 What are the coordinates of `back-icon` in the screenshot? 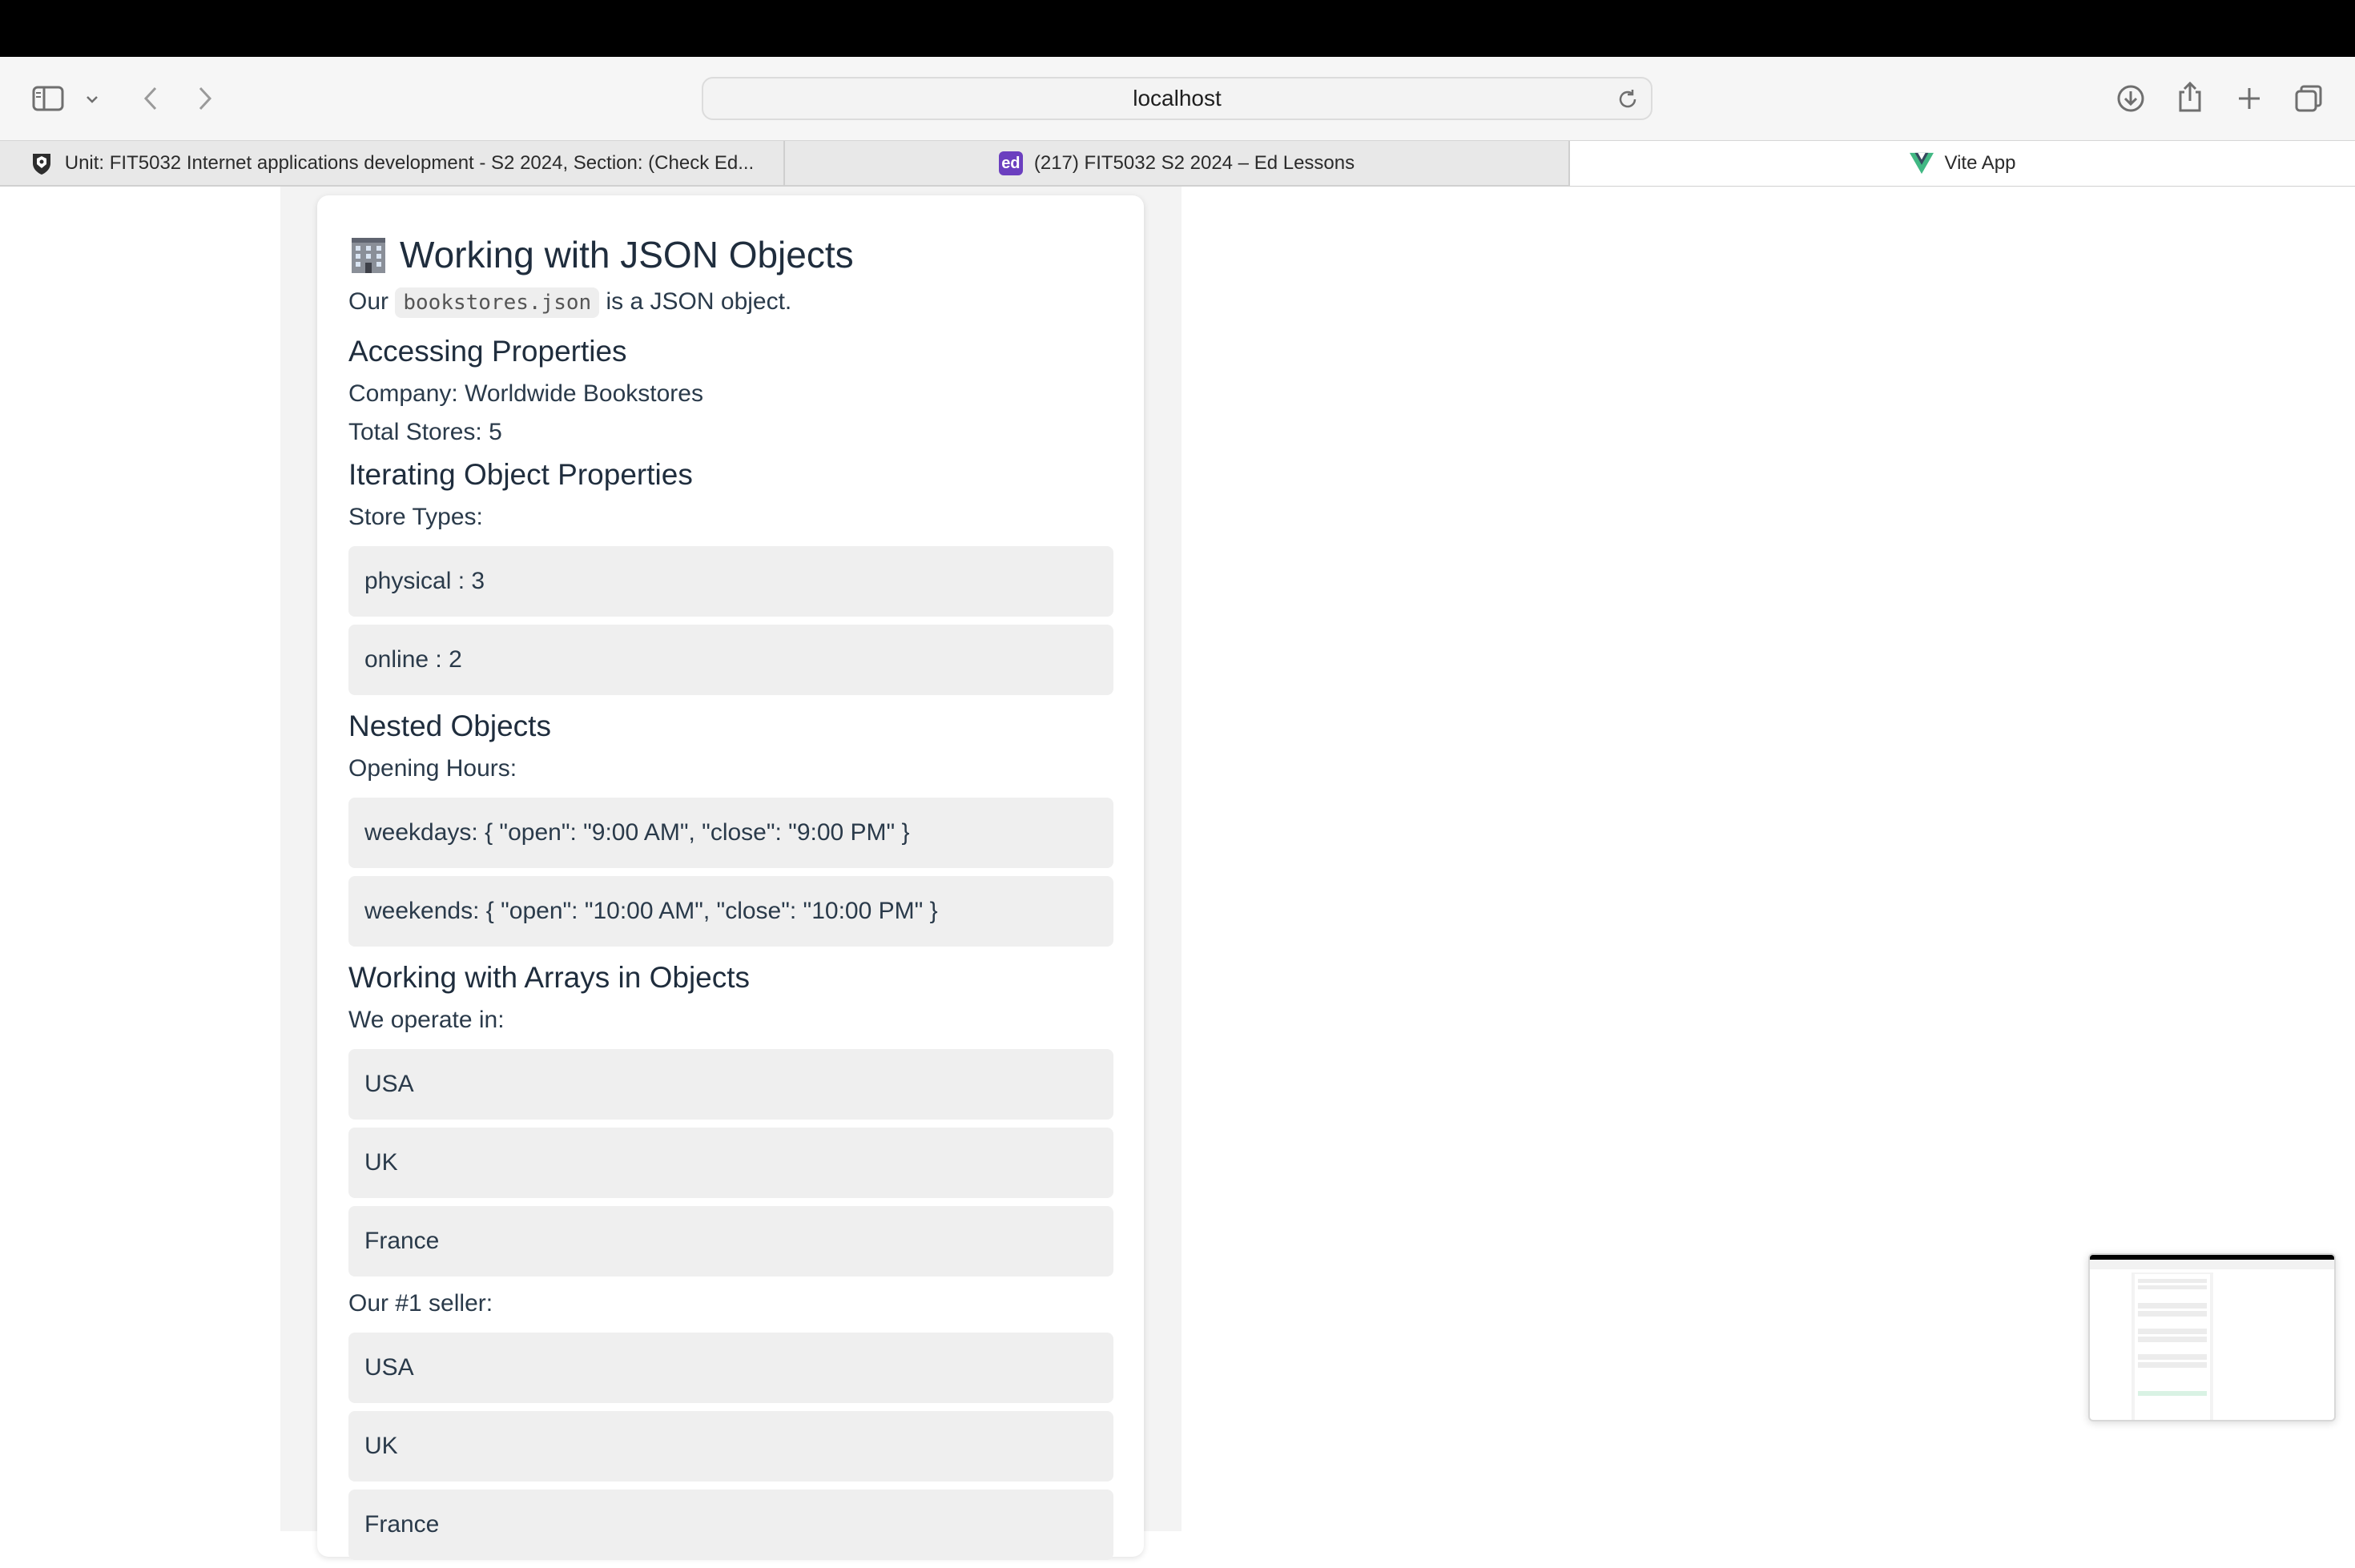 It's located at (151, 99).